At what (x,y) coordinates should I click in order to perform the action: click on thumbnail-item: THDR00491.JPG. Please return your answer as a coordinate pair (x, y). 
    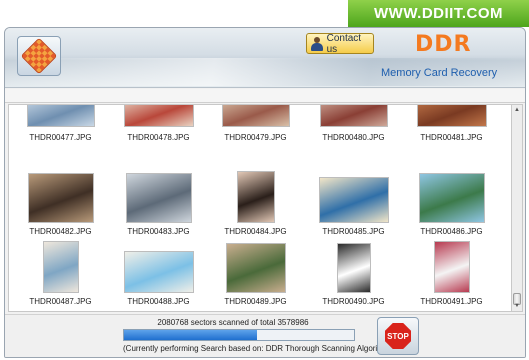
    Looking at the image, I should click on (451, 273).